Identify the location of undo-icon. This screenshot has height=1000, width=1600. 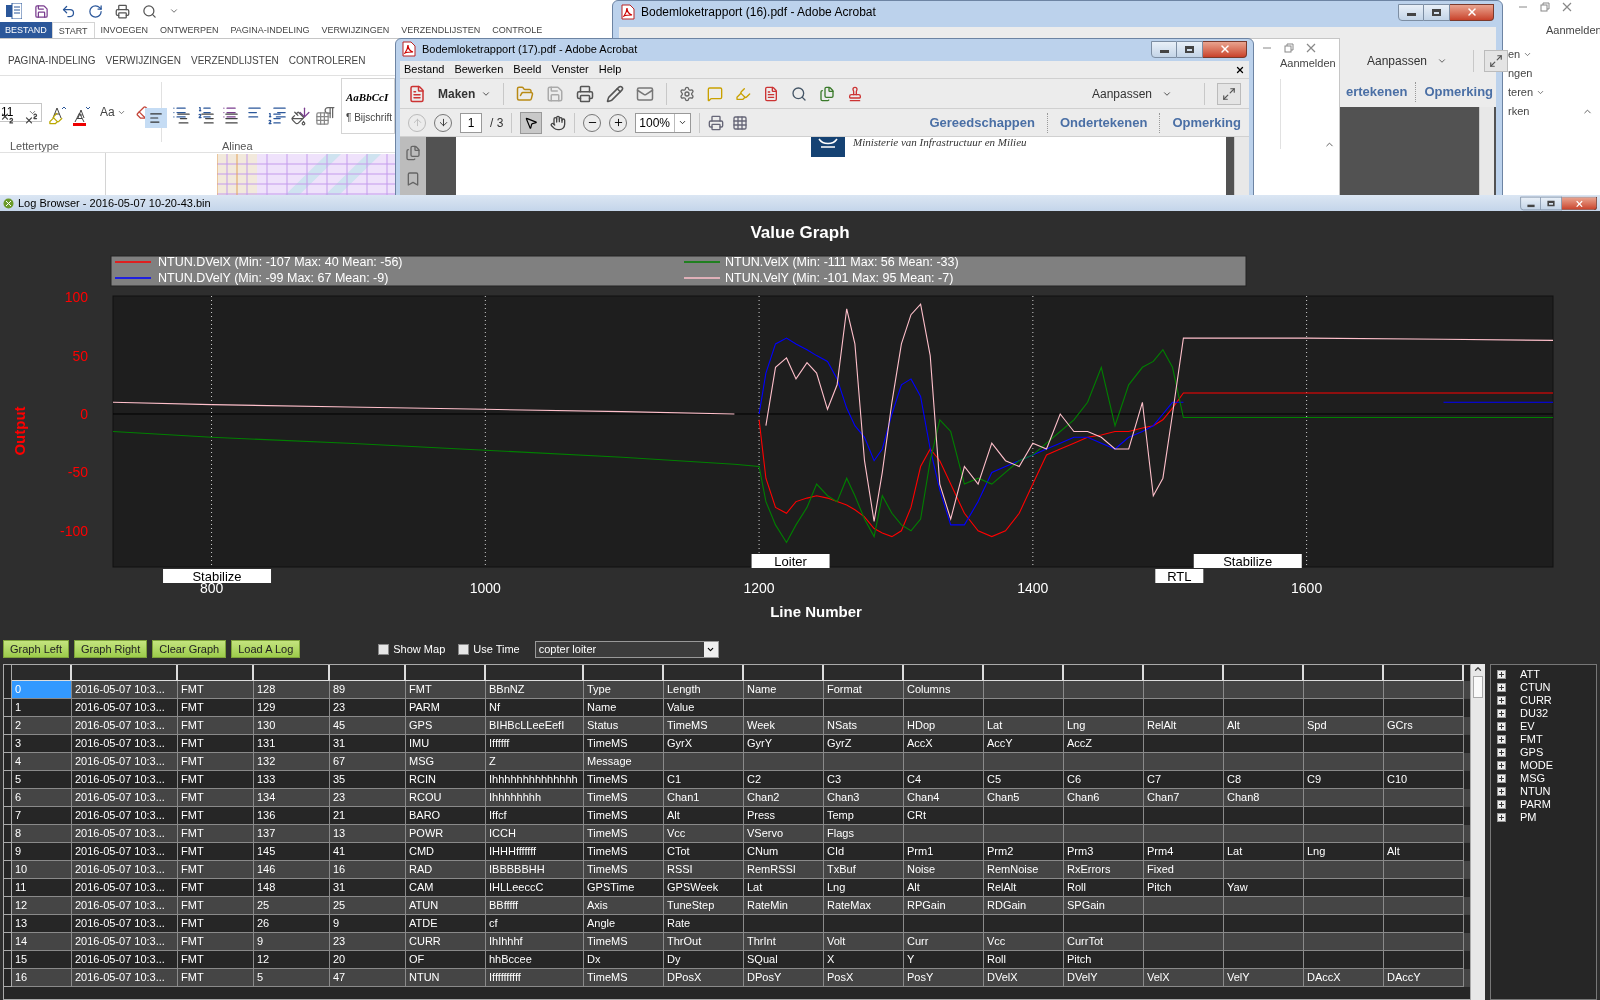
(68, 11).